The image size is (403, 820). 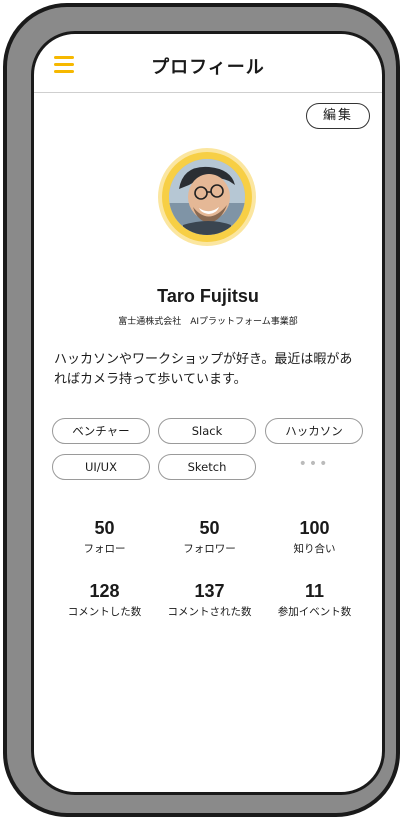 I want to click on tag-chip: UI/UX, so click(x=101, y=467).